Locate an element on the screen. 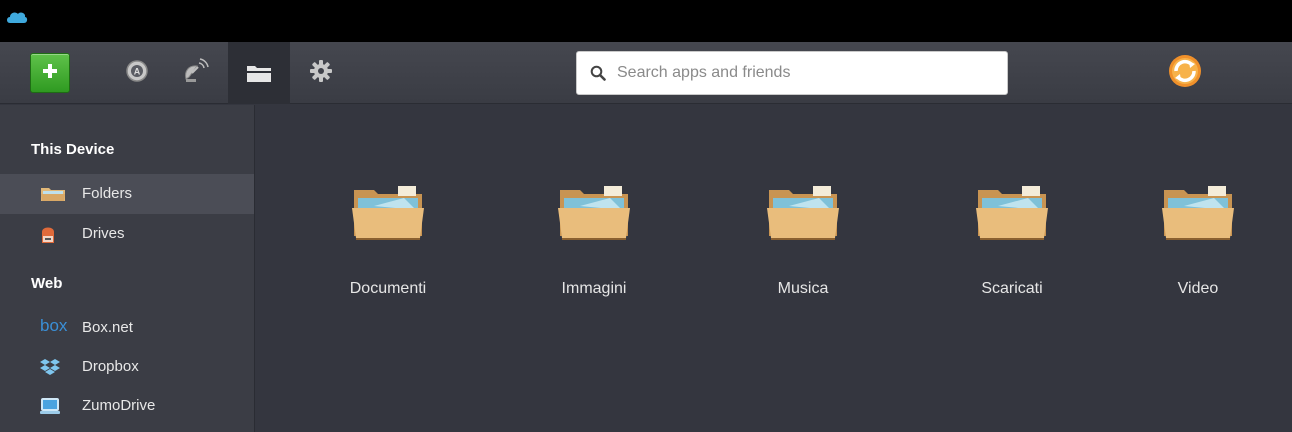 The height and width of the screenshot is (432, 1292). sidebar-item-zumodrive: ZumoDrive is located at coordinates (127, 406).